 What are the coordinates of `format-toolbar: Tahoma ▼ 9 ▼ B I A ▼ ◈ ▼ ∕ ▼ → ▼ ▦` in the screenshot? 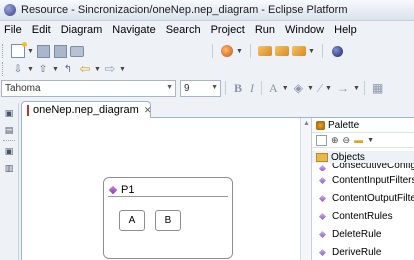 It's located at (207, 88).